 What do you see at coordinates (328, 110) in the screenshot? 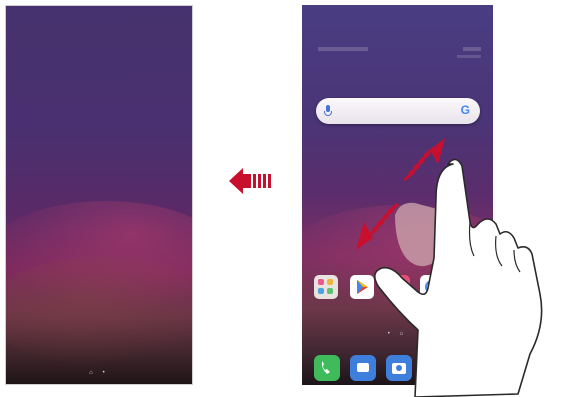
I see `mic-icon` at bounding box center [328, 110].